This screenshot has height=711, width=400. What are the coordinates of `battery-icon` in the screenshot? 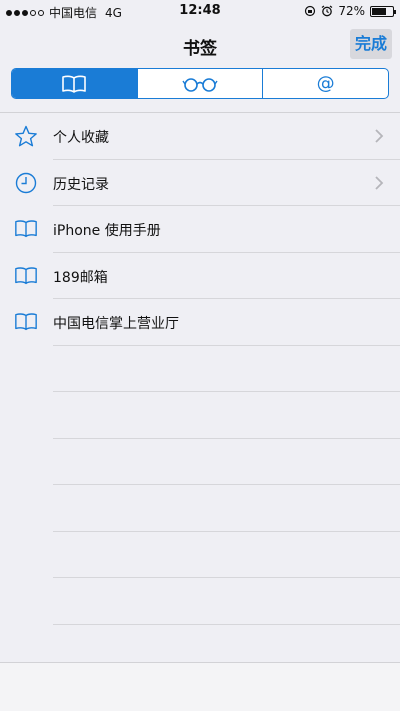 It's located at (383, 11).